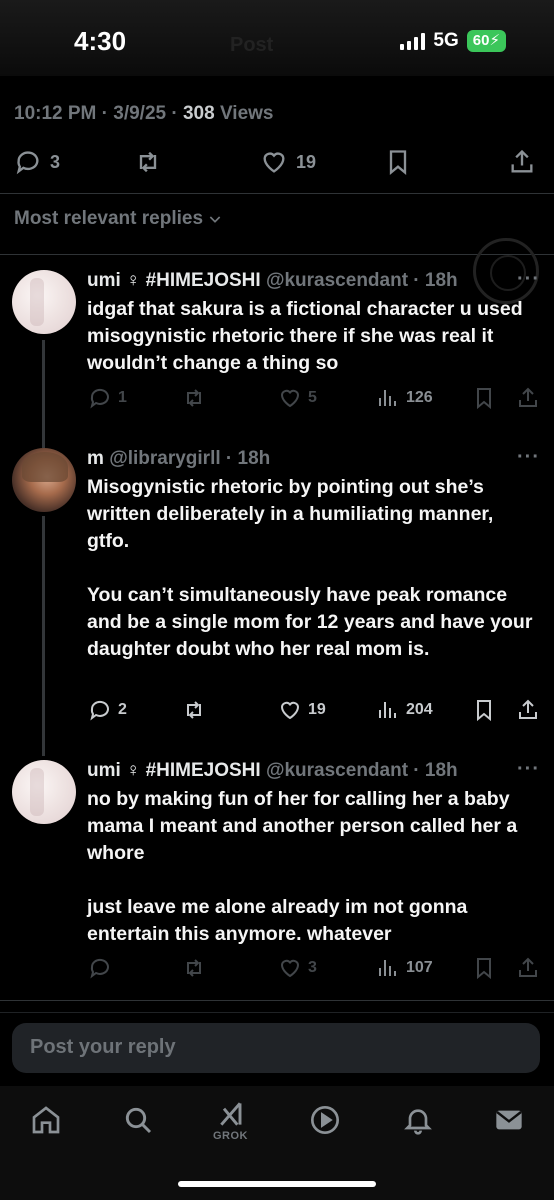 The height and width of the screenshot is (1200, 554). What do you see at coordinates (404, 710) in the screenshot?
I see `views-button: 204` at bounding box center [404, 710].